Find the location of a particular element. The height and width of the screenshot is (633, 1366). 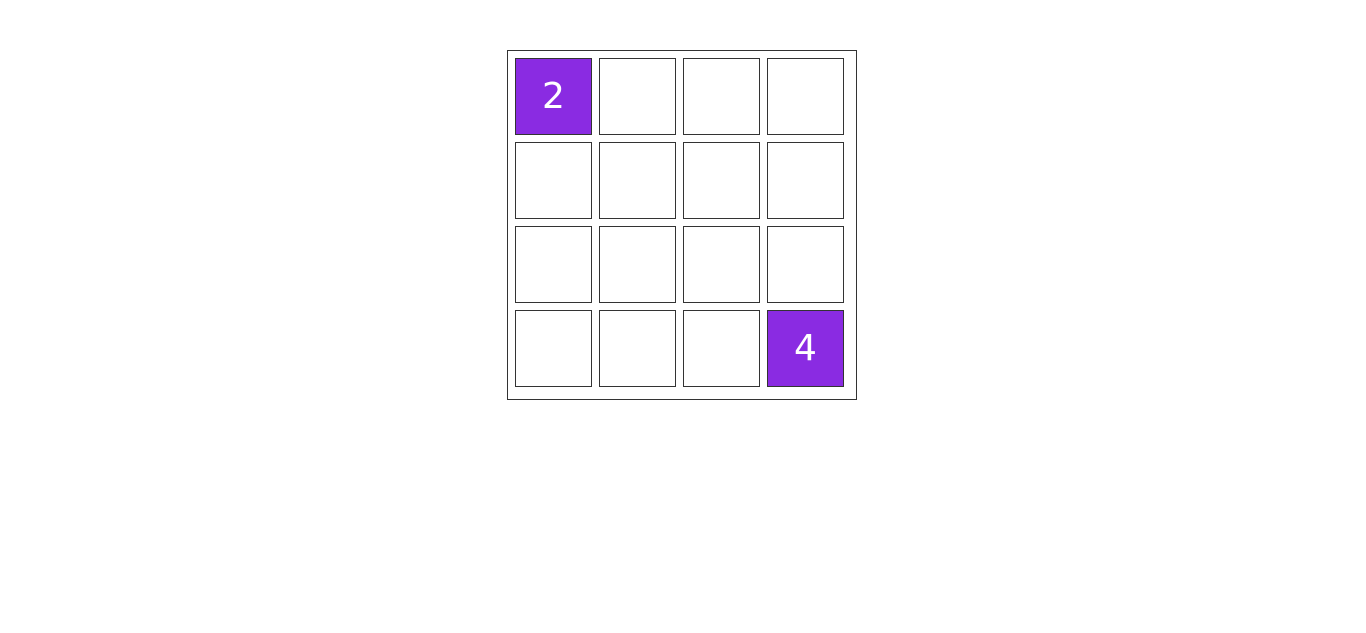

tile-r1-c3 is located at coordinates (721, 96).